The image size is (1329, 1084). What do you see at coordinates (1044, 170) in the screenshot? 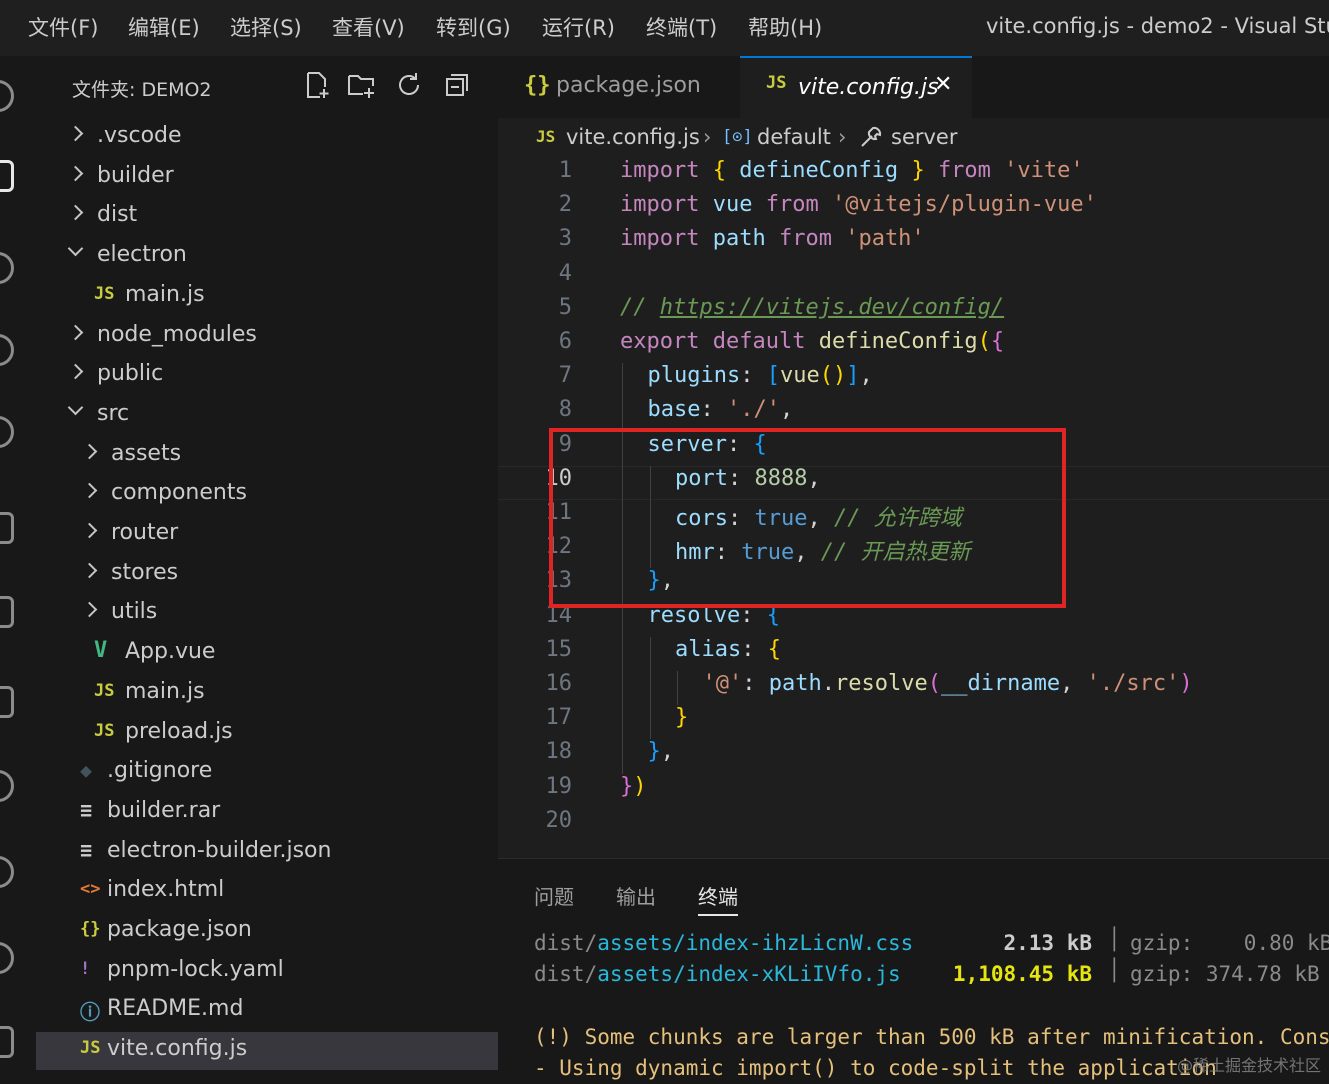
I see `code-token: 'vite'` at bounding box center [1044, 170].